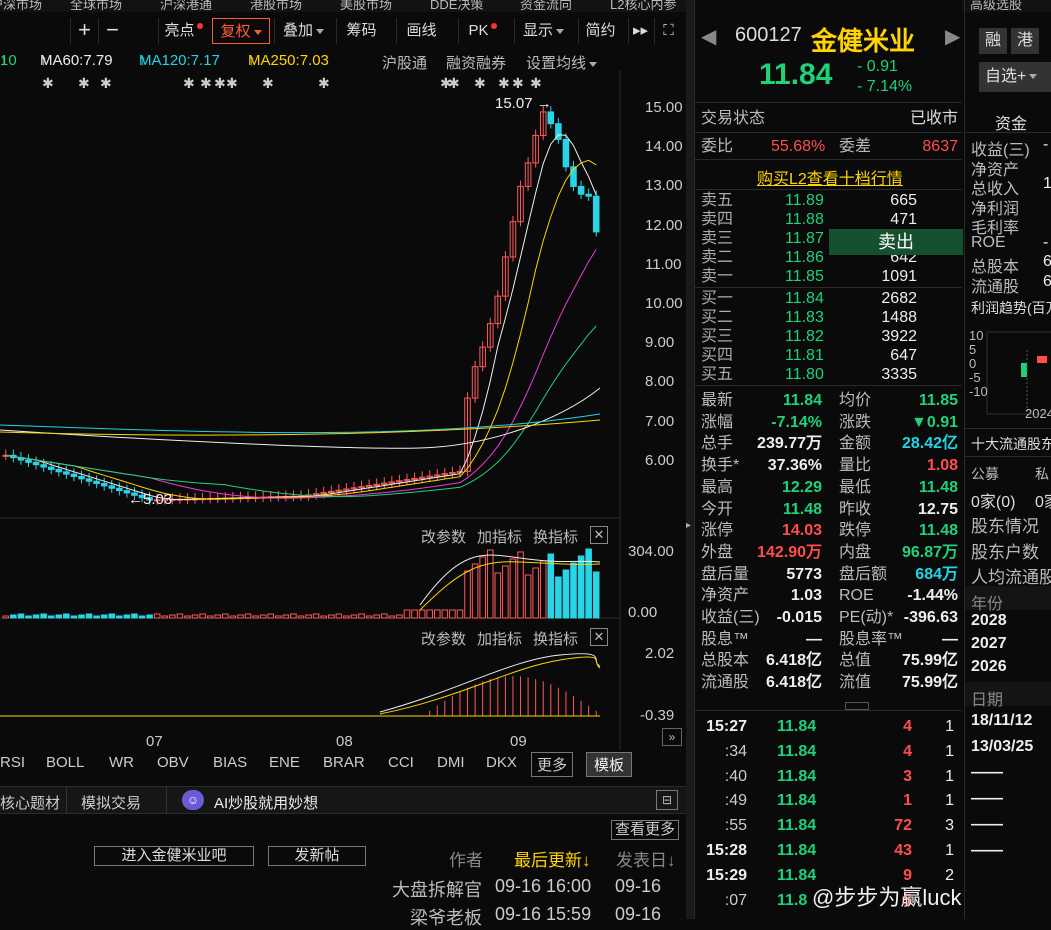  What do you see at coordinates (830, 177) in the screenshot?
I see `buy-l2-link: 购买L2查看十档行情` at bounding box center [830, 177].